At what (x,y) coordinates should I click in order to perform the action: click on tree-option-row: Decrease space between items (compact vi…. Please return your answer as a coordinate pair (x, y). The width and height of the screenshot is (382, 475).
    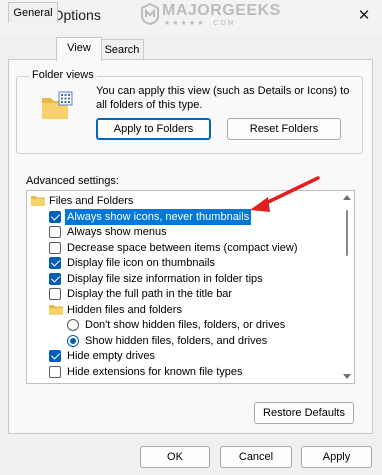
    Looking at the image, I should click on (183, 248).